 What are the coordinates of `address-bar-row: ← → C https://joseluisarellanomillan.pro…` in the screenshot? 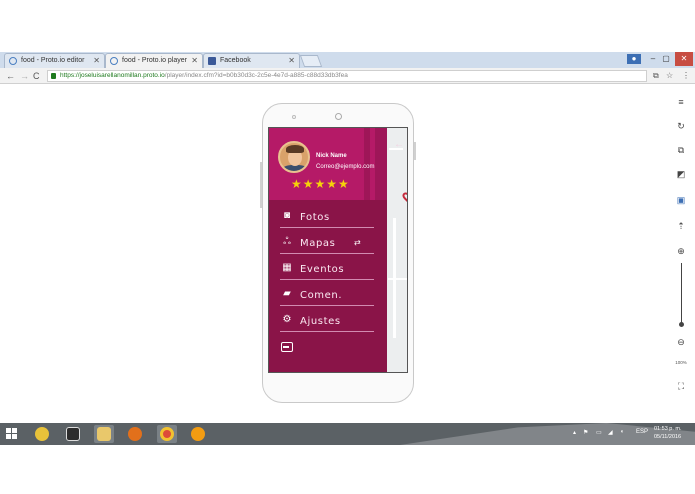 It's located at (347, 76).